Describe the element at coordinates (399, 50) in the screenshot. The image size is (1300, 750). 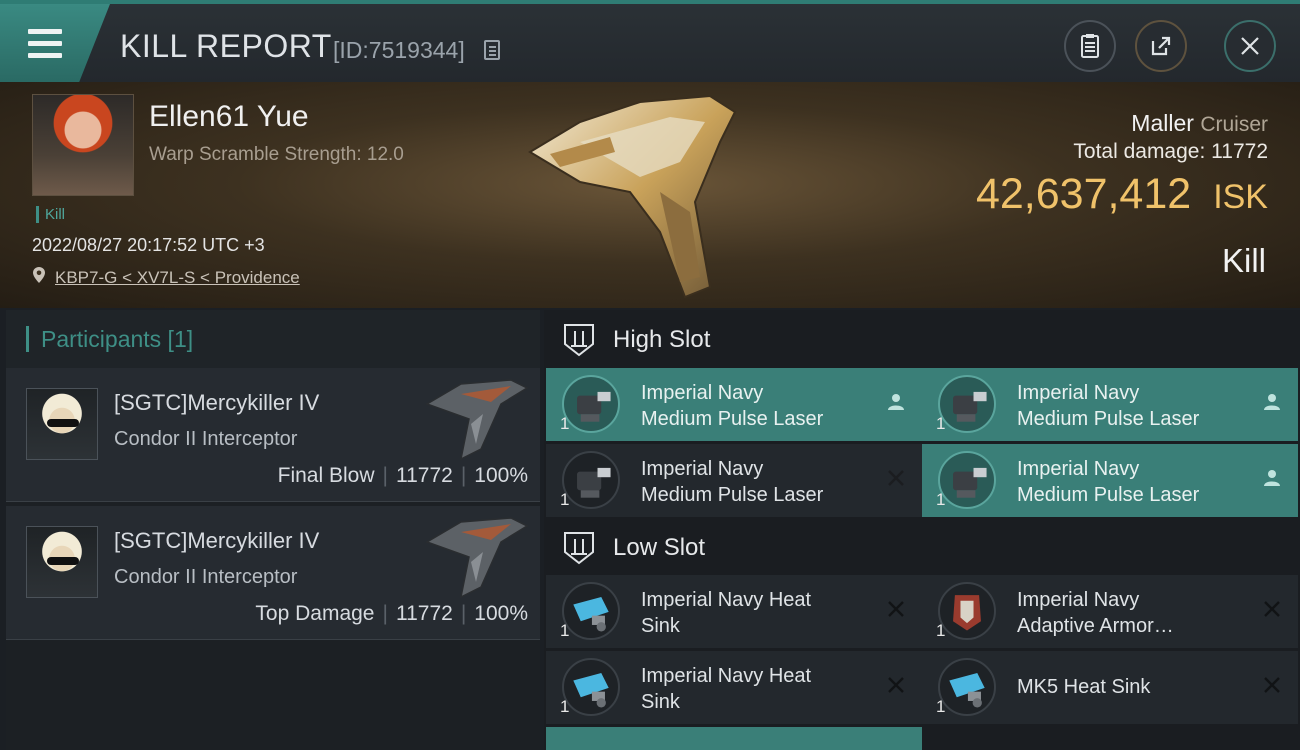
I see `kill-id: [ID:7519344]` at that location.